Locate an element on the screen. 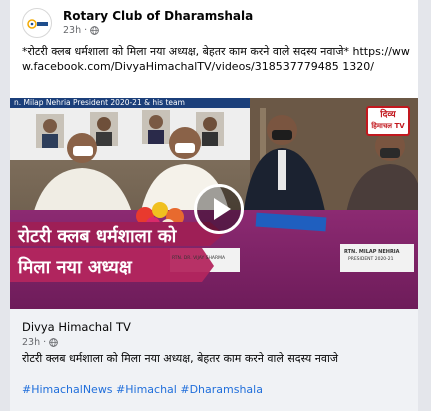 The width and height of the screenshot is (431, 411). nameplate-left: RTN. DR. VIJAY SHARMA is located at coordinates (199, 258).